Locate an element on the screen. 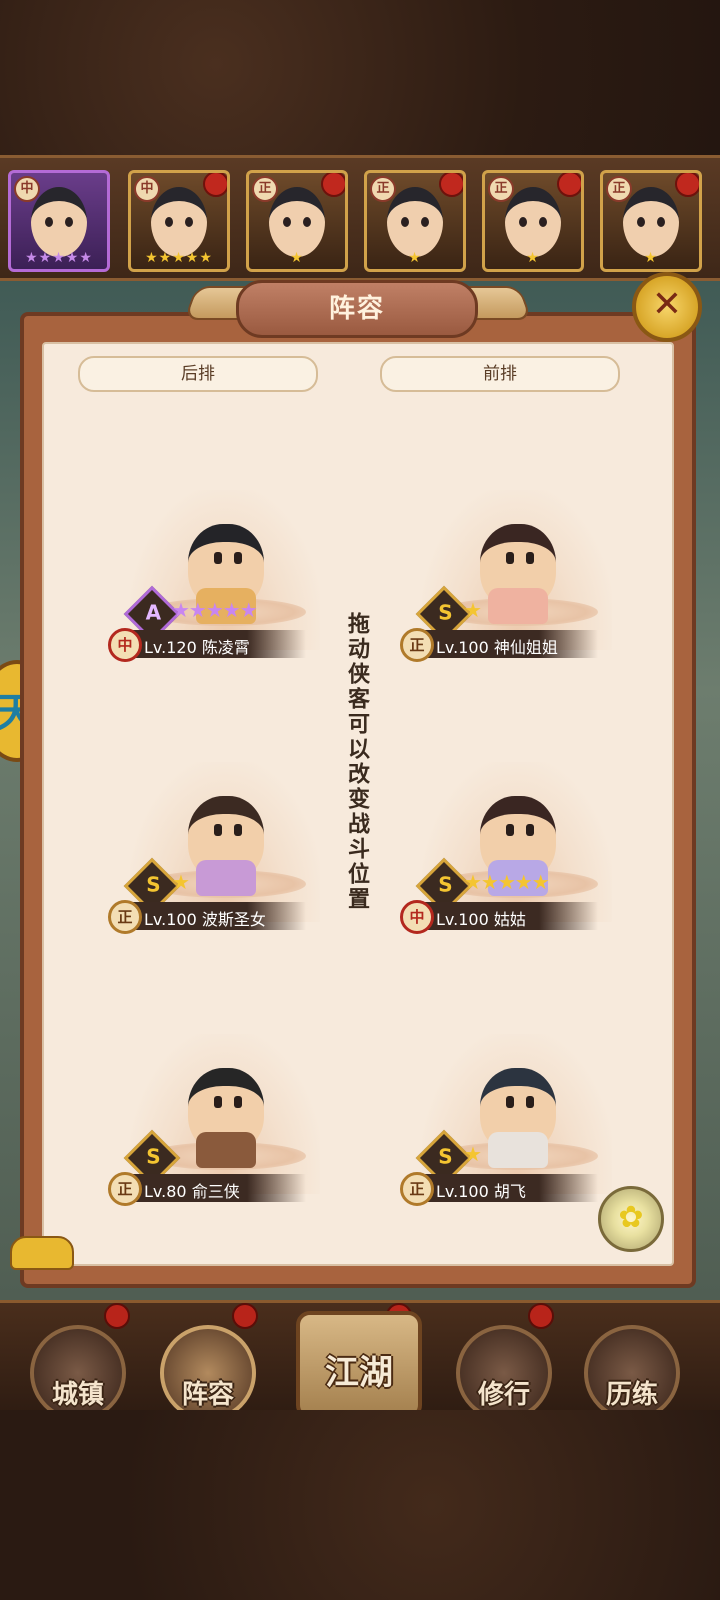 Image resolution: width=720 pixels, height=1600 pixels. nav-lineup: 阵容 is located at coordinates (208, 1373).